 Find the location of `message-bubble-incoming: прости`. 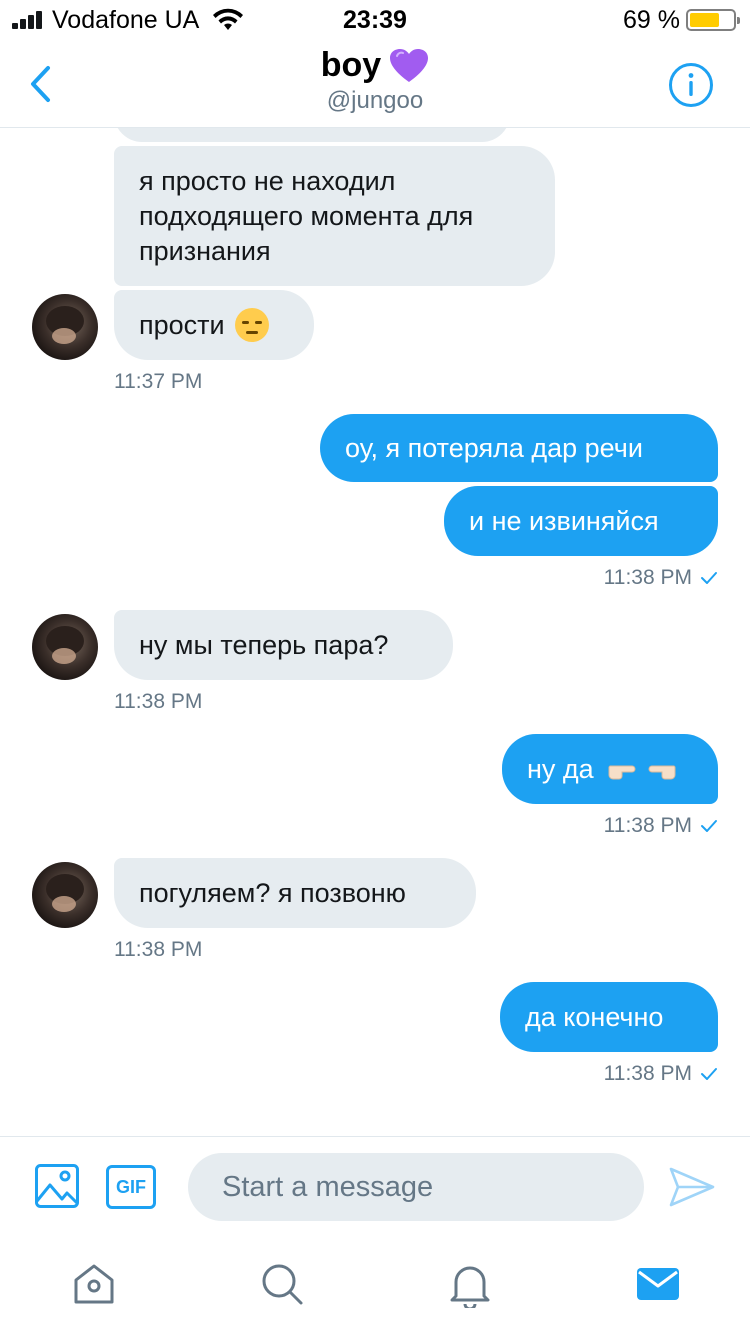

message-bubble-incoming: прости is located at coordinates (214, 325).